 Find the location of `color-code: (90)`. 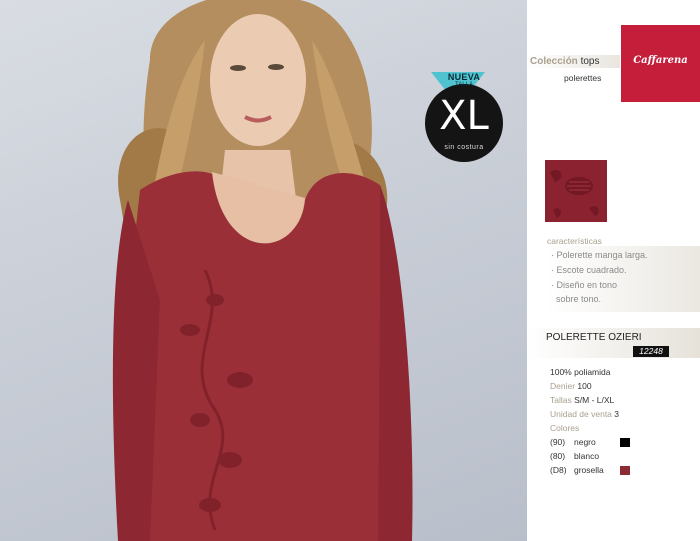

color-code: (90) is located at coordinates (558, 442).